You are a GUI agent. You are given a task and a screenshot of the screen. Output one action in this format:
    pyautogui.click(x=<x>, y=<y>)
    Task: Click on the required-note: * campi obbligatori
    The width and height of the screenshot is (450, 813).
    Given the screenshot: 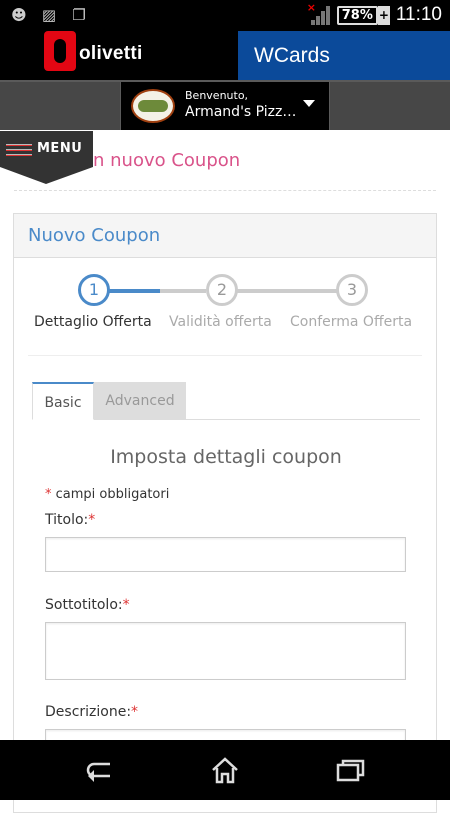 What is the action you would take?
    pyautogui.click(x=107, y=494)
    